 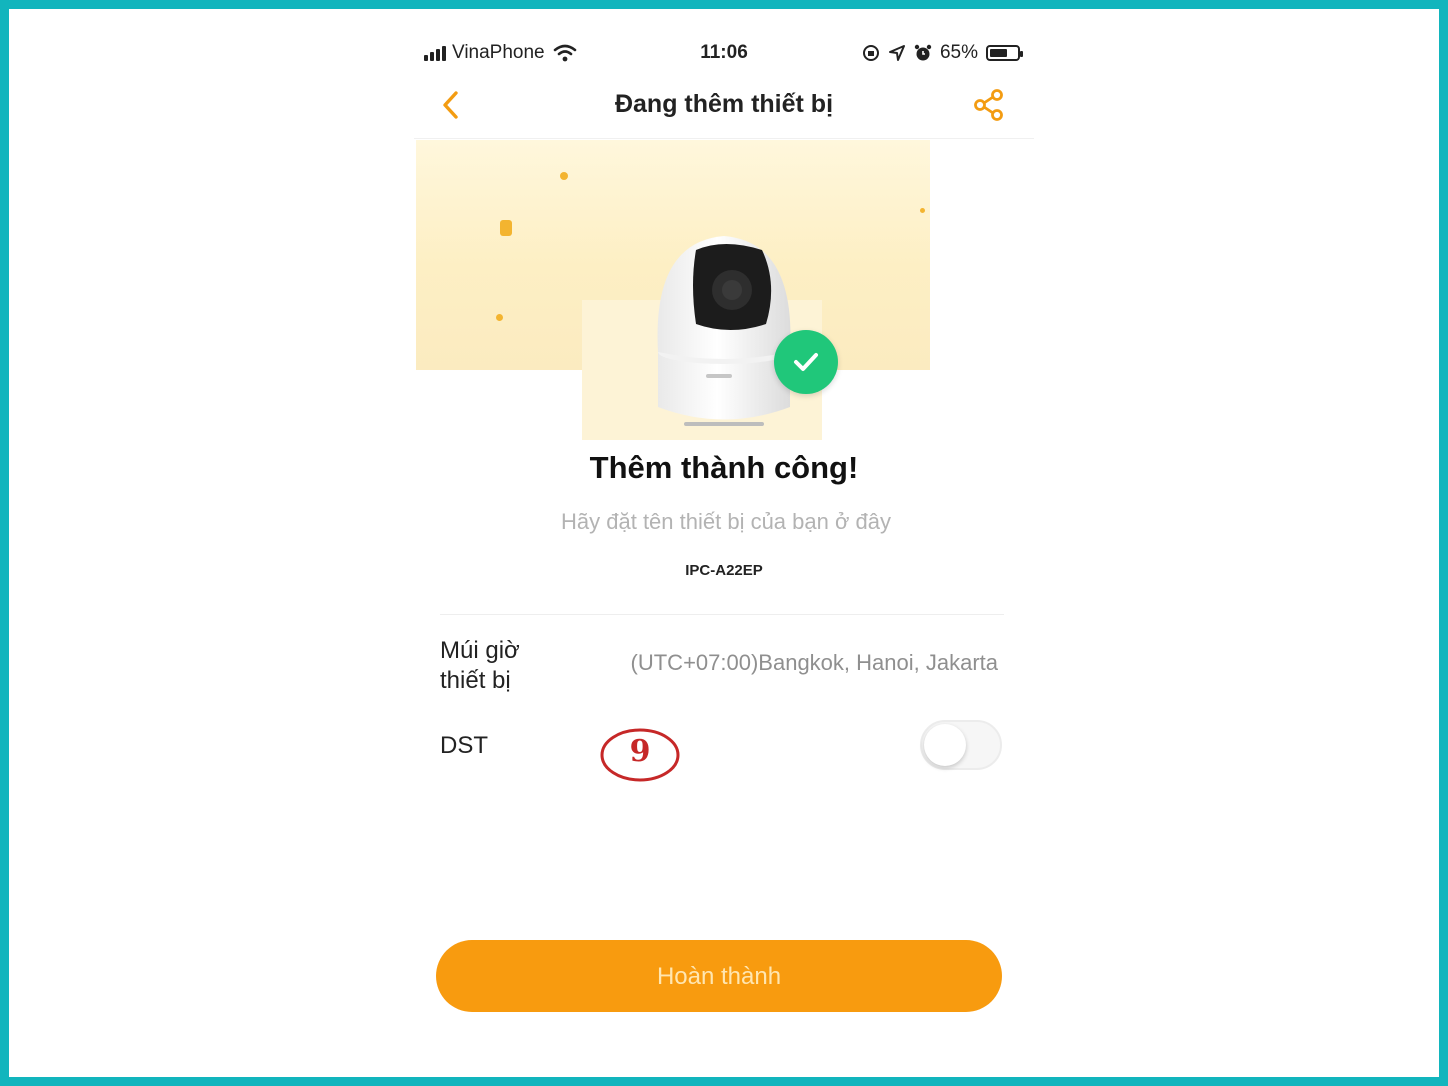 What do you see at coordinates (923, 52) in the screenshot?
I see `alarm-icon` at bounding box center [923, 52].